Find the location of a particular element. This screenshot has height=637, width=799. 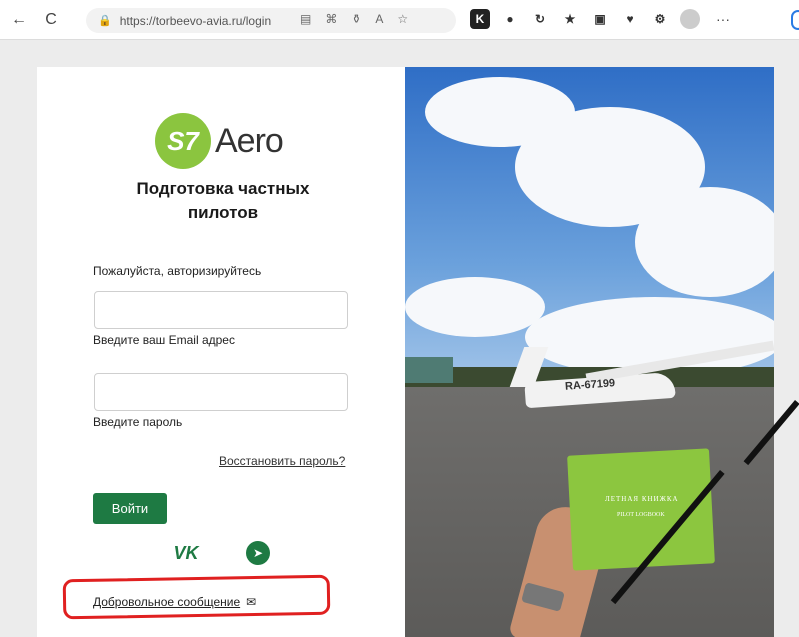

address-url: https://torbeevo-avia.ru/login is located at coordinates (195, 20).